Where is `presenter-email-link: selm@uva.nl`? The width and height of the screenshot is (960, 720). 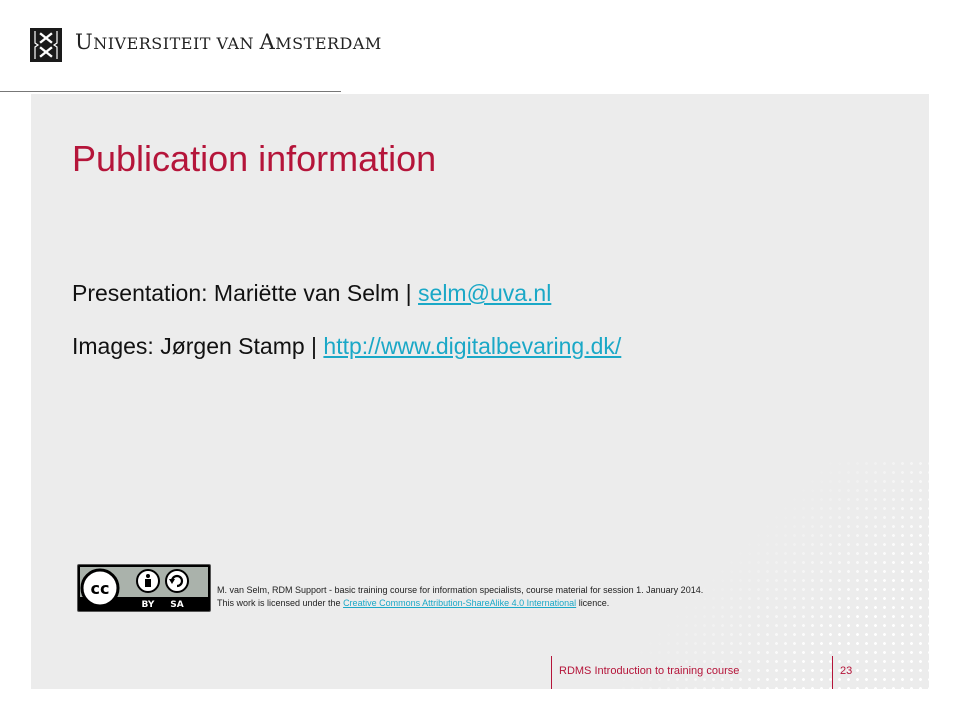
presenter-email-link: selm@uva.nl is located at coordinates (484, 293).